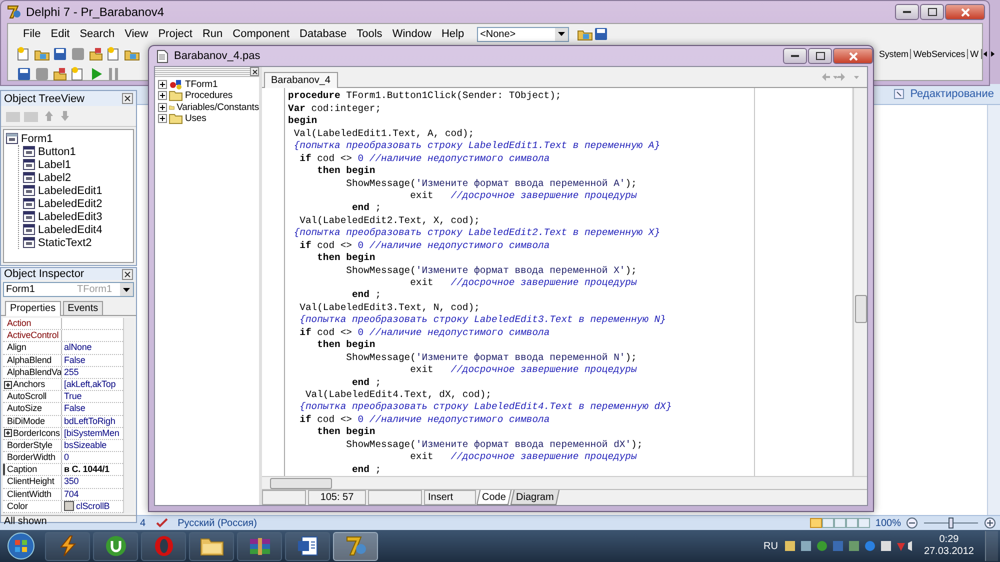 Image resolution: width=1000 pixels, height=562 pixels. Describe the element at coordinates (261, 34) in the screenshot. I see `menu-item: Component` at that location.